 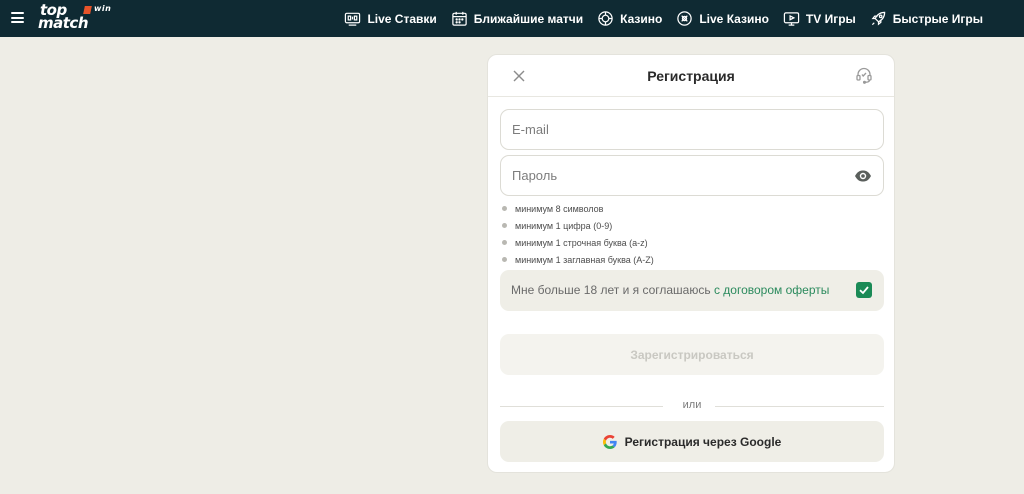 I want to click on email-field, so click(x=692, y=129).